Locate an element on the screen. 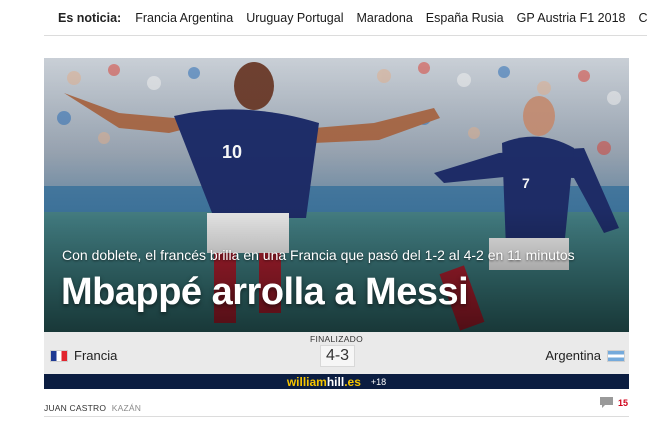 The height and width of the screenshot is (423, 647). trending-label: Es noticia: is located at coordinates (90, 17).